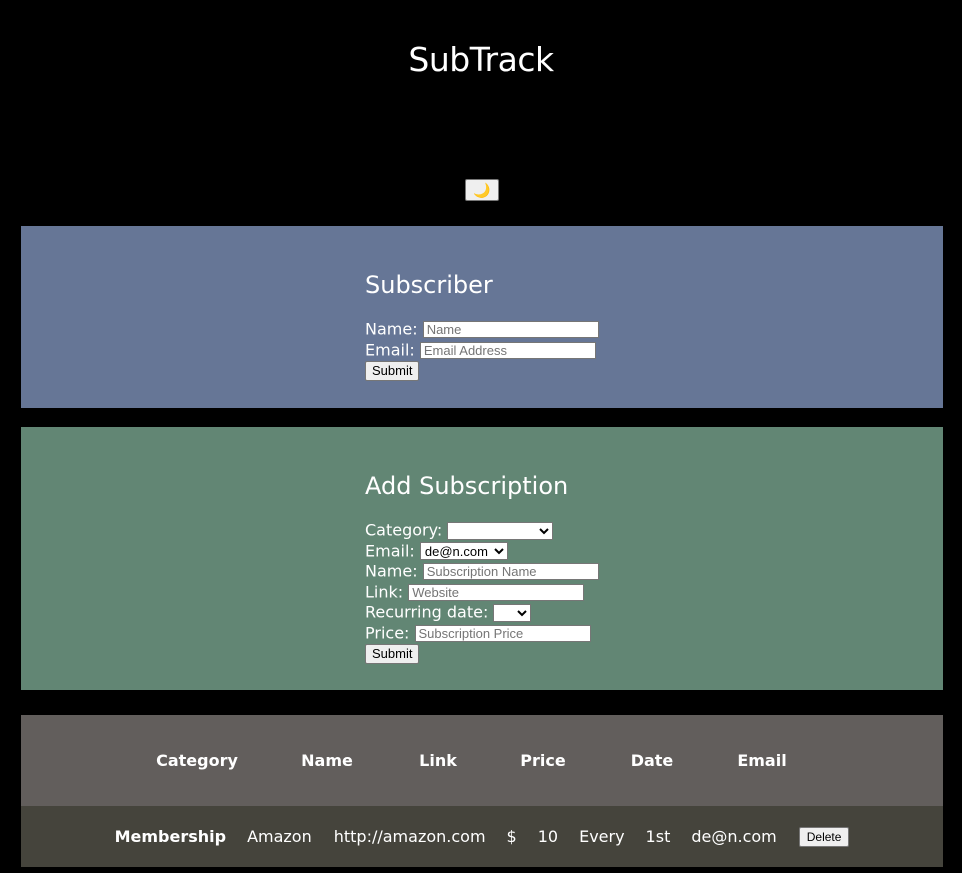 This screenshot has width=962, height=873. I want to click on row-email: de@n.com, so click(734, 836).